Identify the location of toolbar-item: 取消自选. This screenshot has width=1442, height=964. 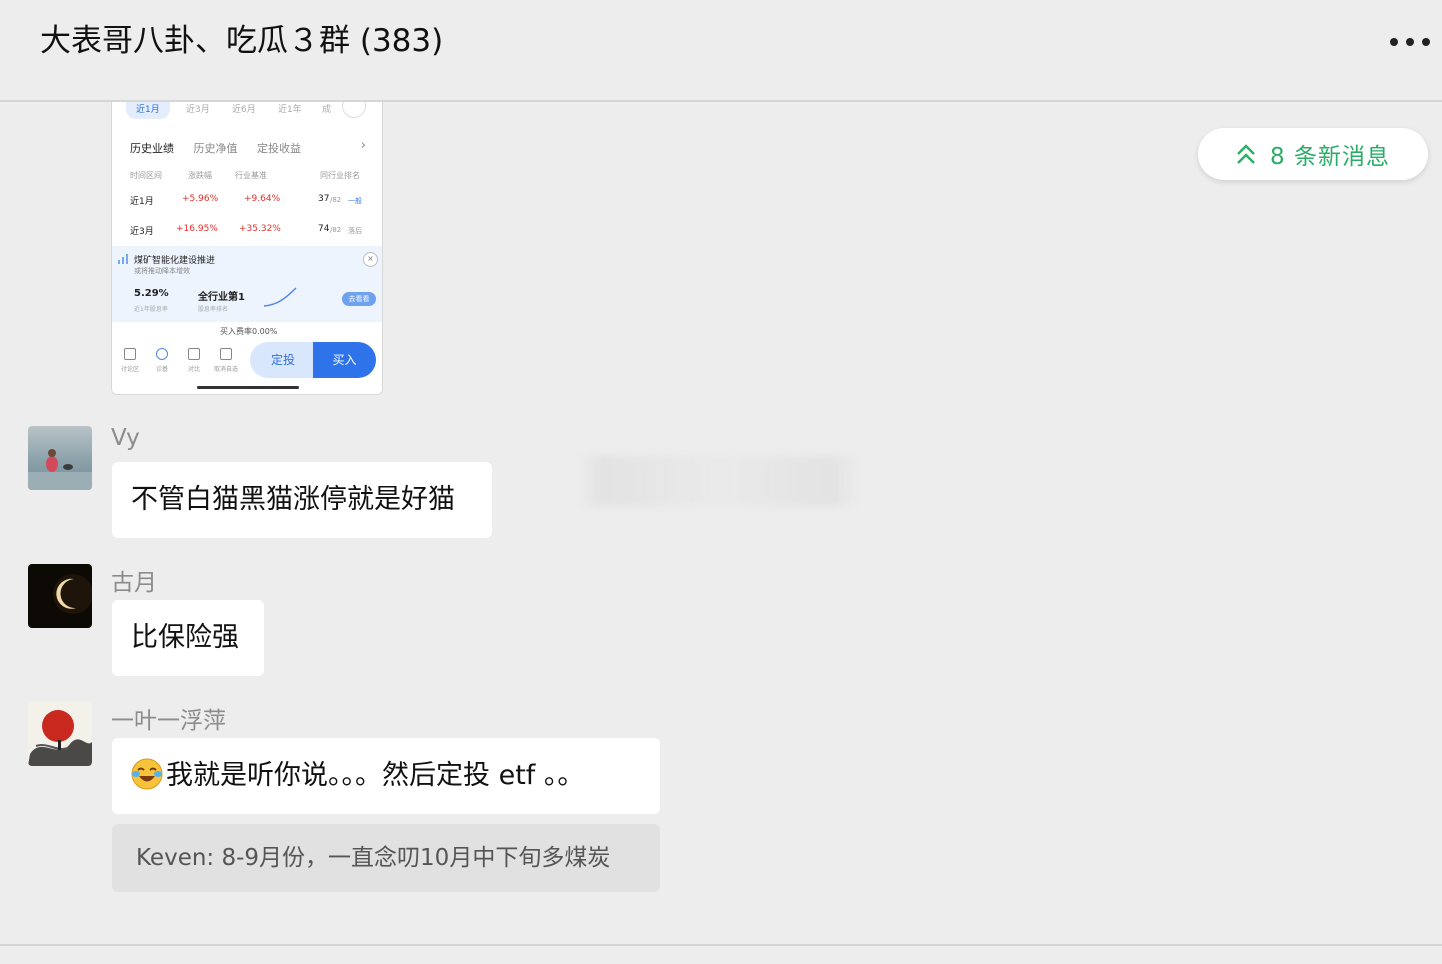
(226, 359).